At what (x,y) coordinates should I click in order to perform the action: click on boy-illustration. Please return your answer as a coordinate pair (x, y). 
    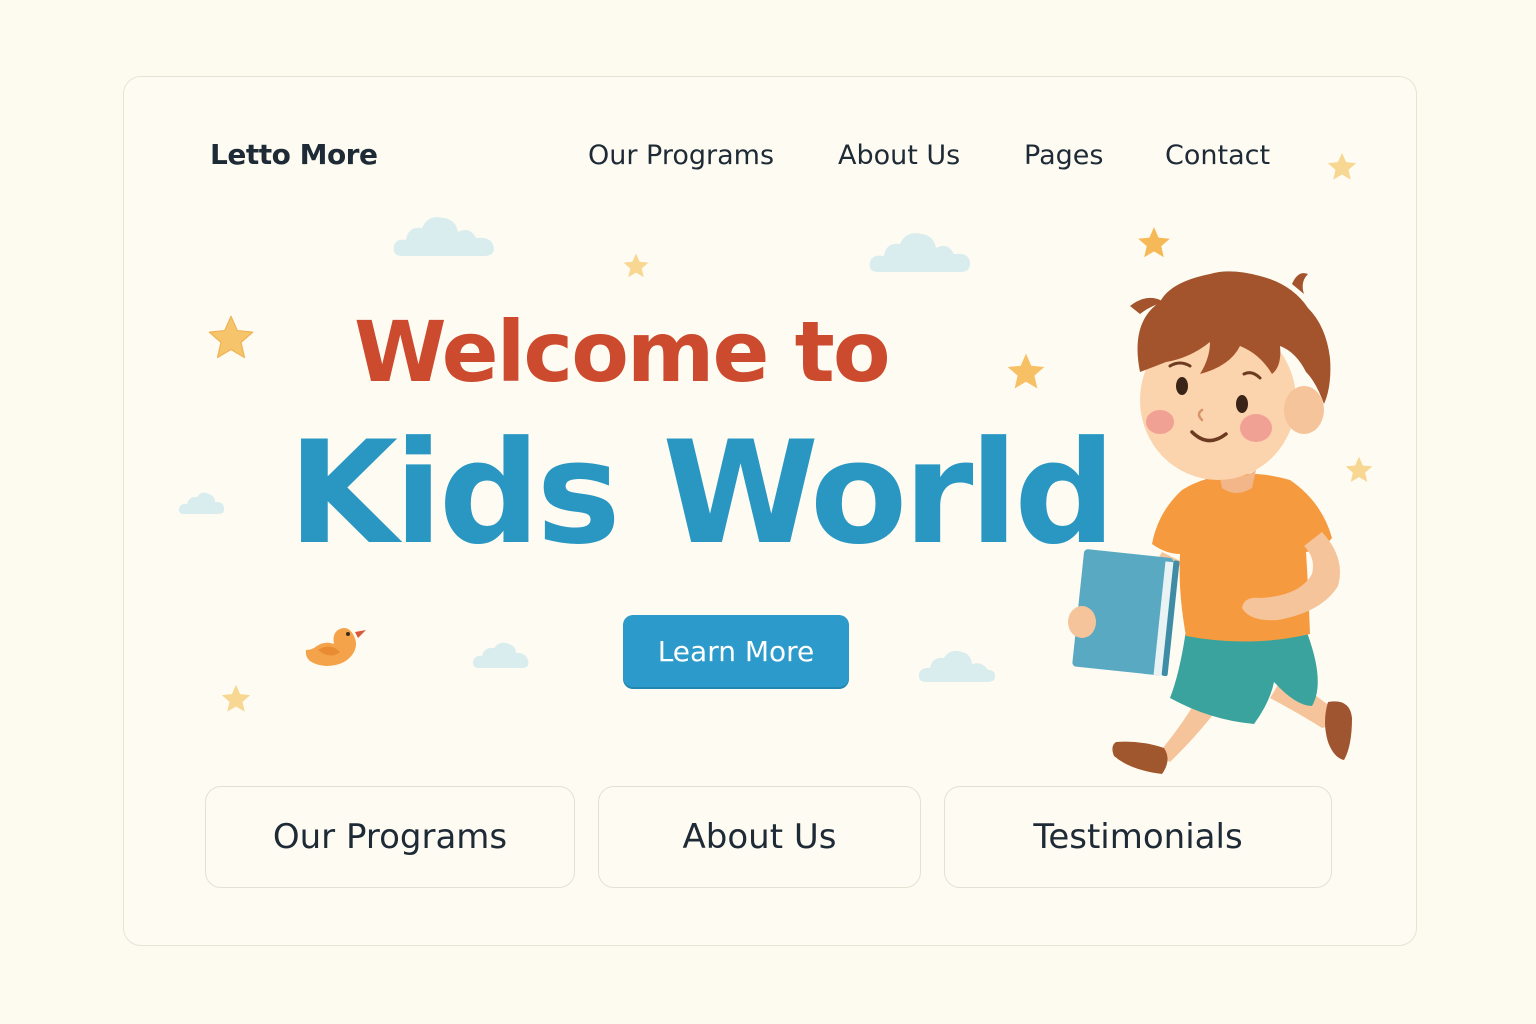
    Looking at the image, I should click on (1210, 522).